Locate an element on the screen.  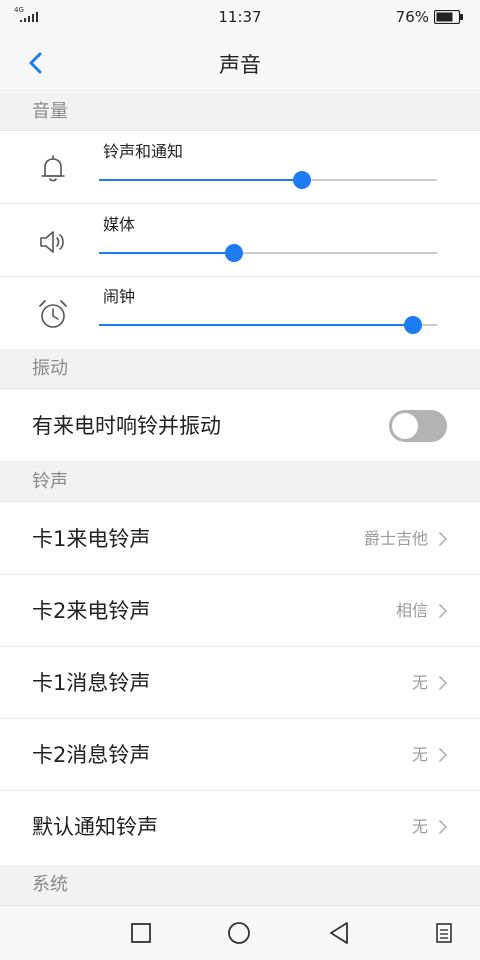
row-label: 卡1来电铃声 is located at coordinates (91, 539).